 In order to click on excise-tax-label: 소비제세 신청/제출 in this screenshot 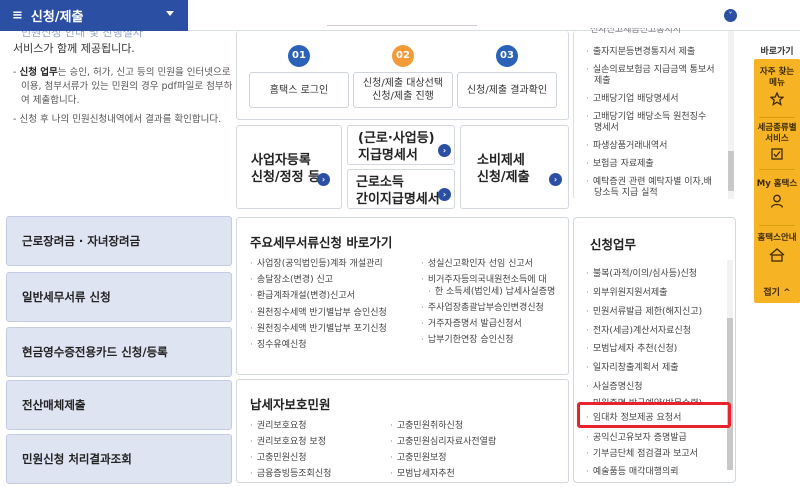, I will do `click(503, 169)`.